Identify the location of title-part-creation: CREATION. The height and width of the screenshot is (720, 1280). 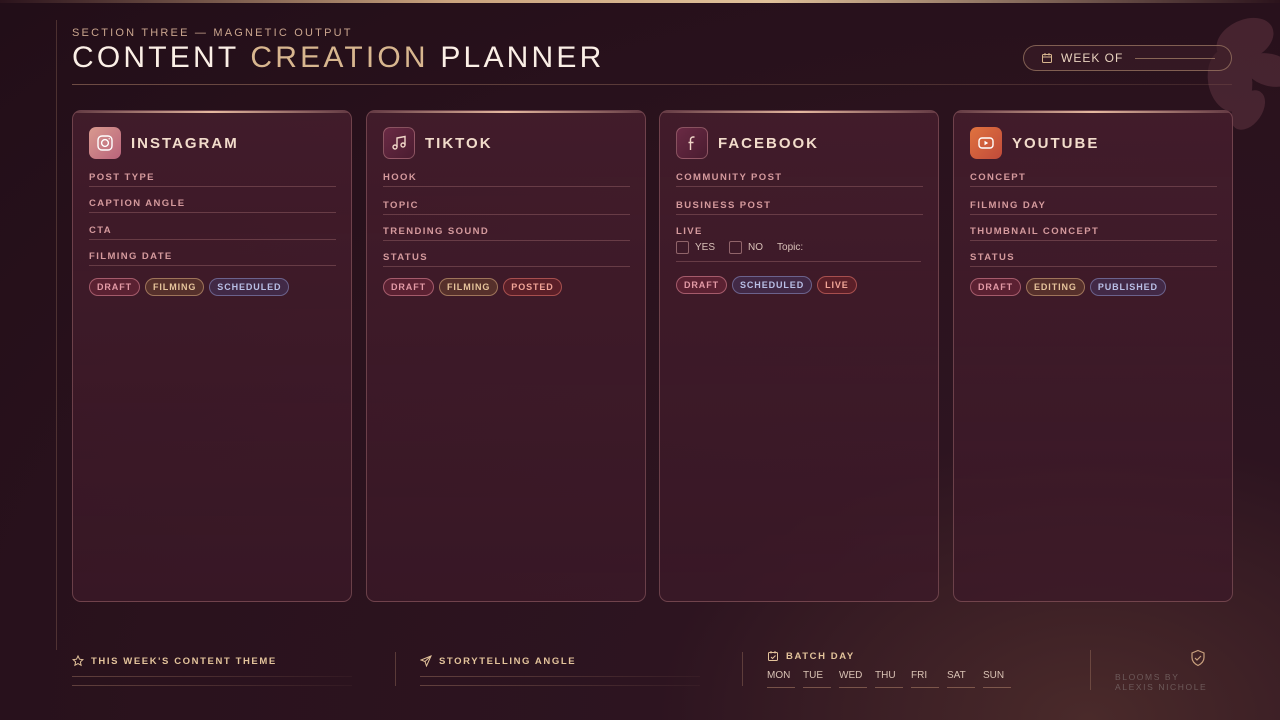
(339, 57).